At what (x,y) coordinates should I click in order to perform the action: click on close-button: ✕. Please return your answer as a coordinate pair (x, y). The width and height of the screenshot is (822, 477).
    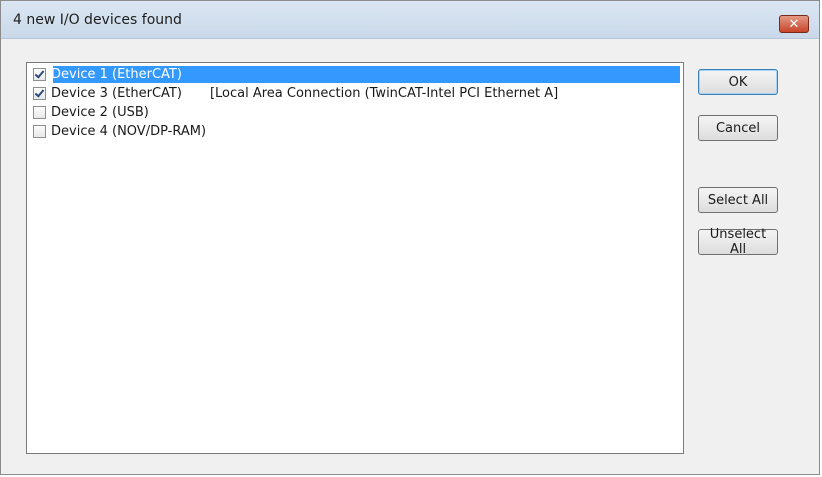
    Looking at the image, I should click on (794, 24).